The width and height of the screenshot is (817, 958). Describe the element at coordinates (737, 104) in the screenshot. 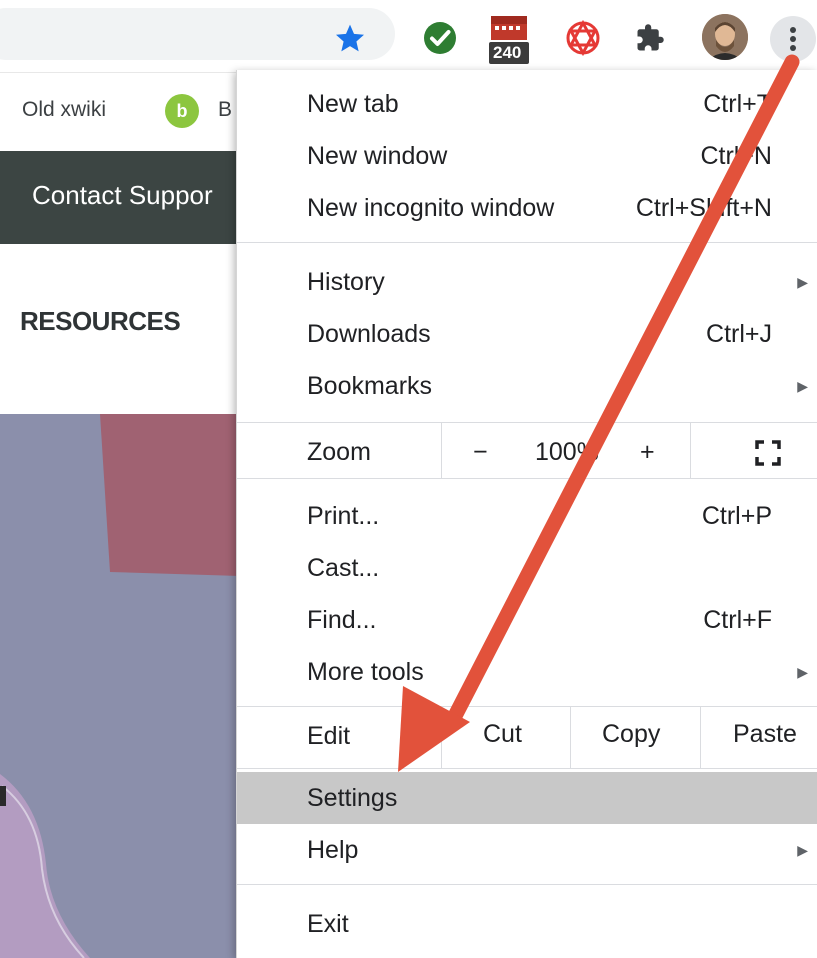

I see `menu-item-shortcut: Ctrl+T` at that location.